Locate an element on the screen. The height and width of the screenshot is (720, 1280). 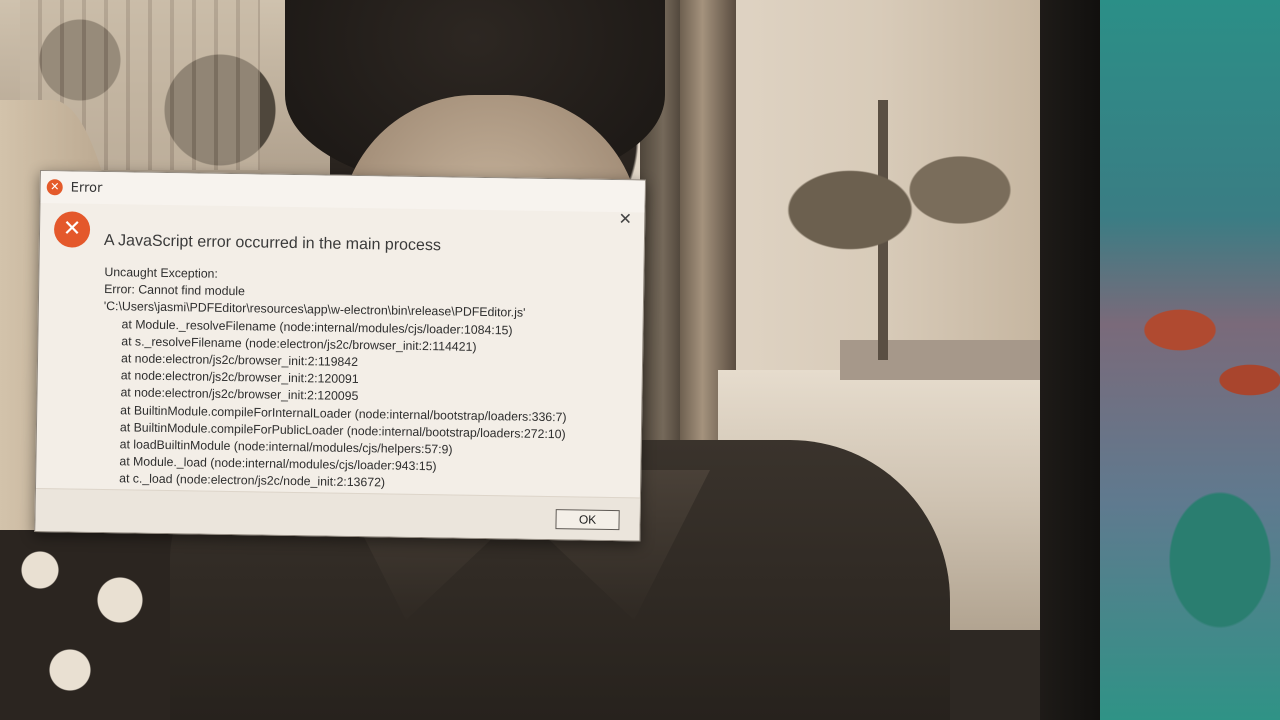
background-cloth is located at coordinates (1190, 360).